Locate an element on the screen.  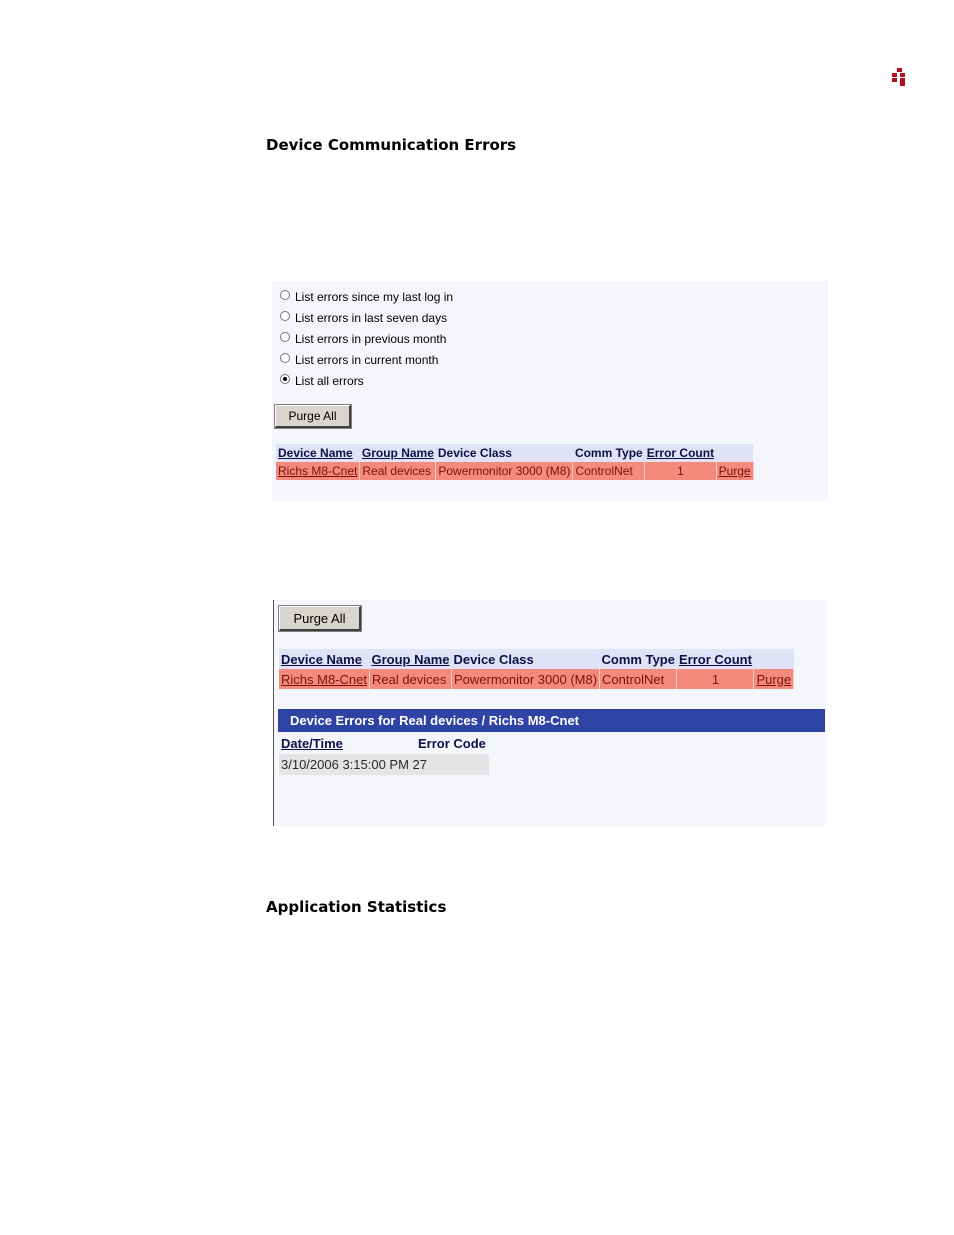
table-row: 3/10/2006 3:15:00 PM 27 is located at coordinates (384, 764).